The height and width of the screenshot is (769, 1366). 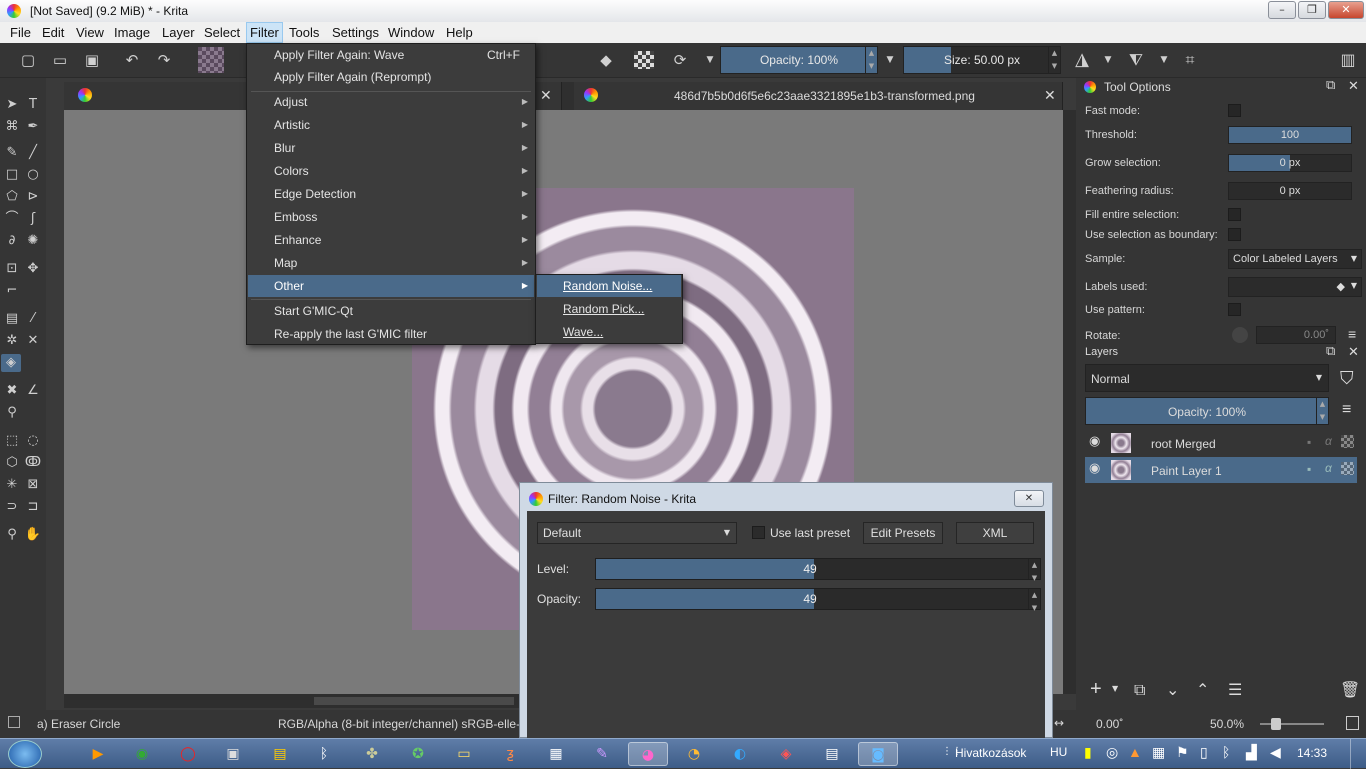 What do you see at coordinates (372, 754) in the screenshot?
I see `app-icon: ✤` at bounding box center [372, 754].